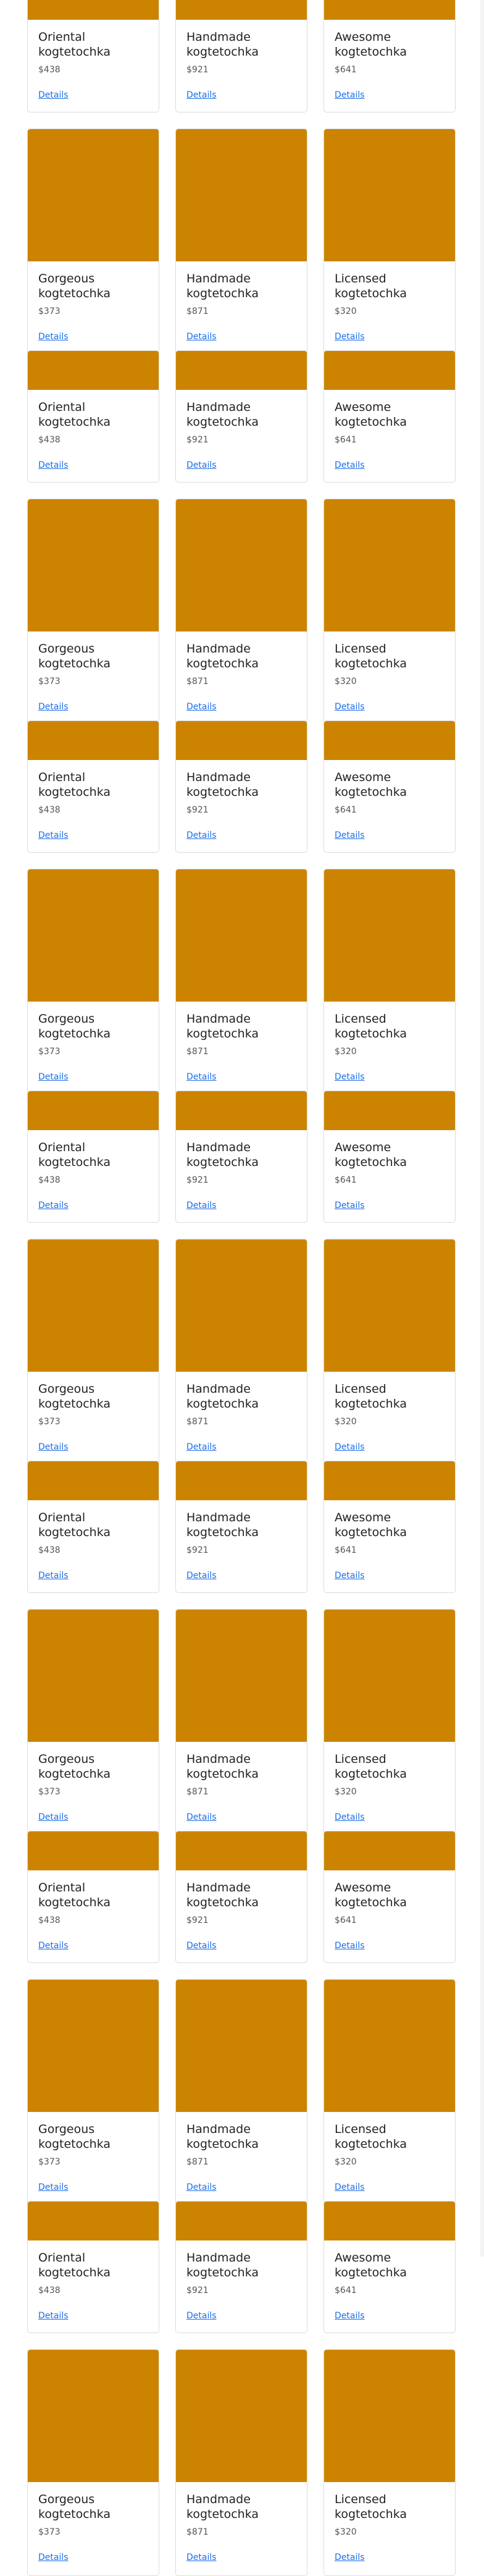 This screenshot has height=2576, width=484. What do you see at coordinates (93, 1170) in the screenshot?
I see `card-body: Oriental kogtetochka $438 Details` at bounding box center [93, 1170].